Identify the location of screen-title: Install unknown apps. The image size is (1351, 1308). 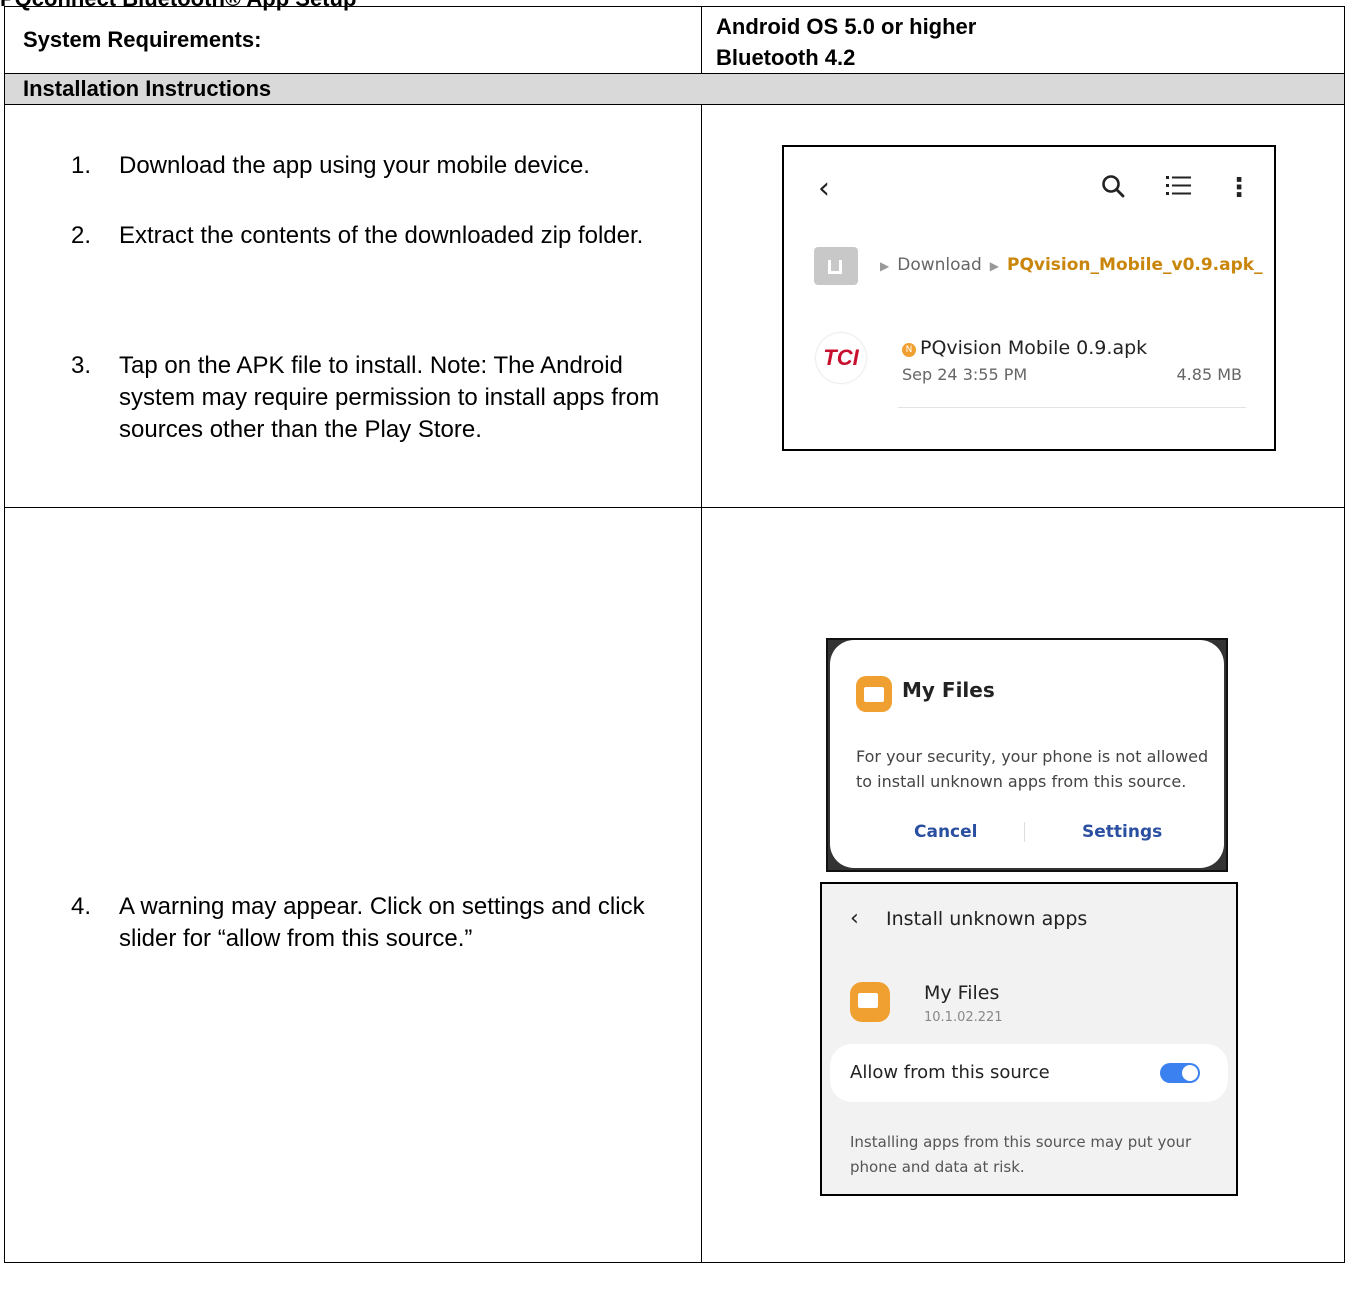
(987, 919).